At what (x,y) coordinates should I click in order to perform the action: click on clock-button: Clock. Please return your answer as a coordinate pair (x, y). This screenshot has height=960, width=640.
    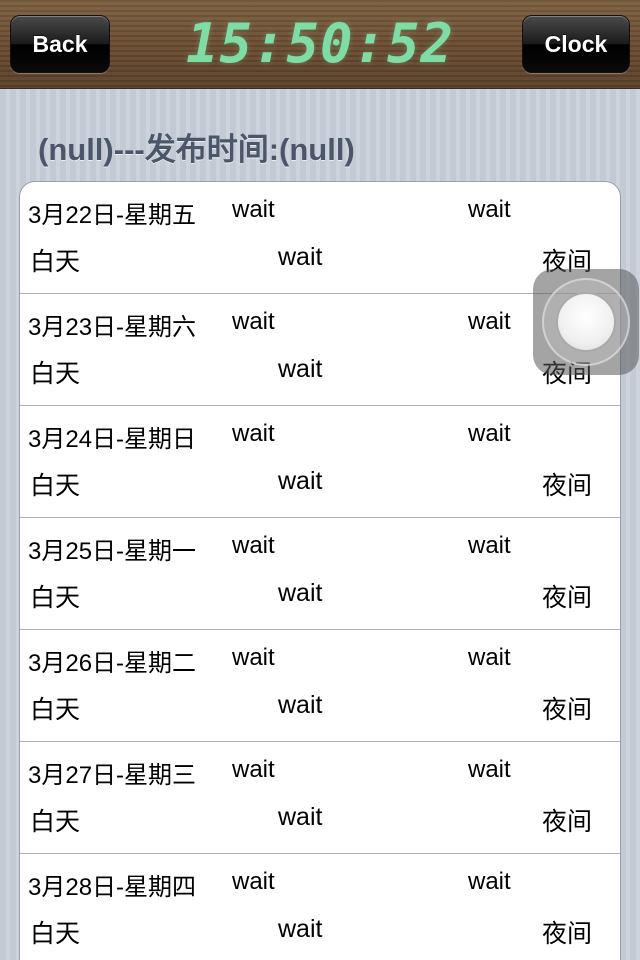
    Looking at the image, I should click on (576, 44).